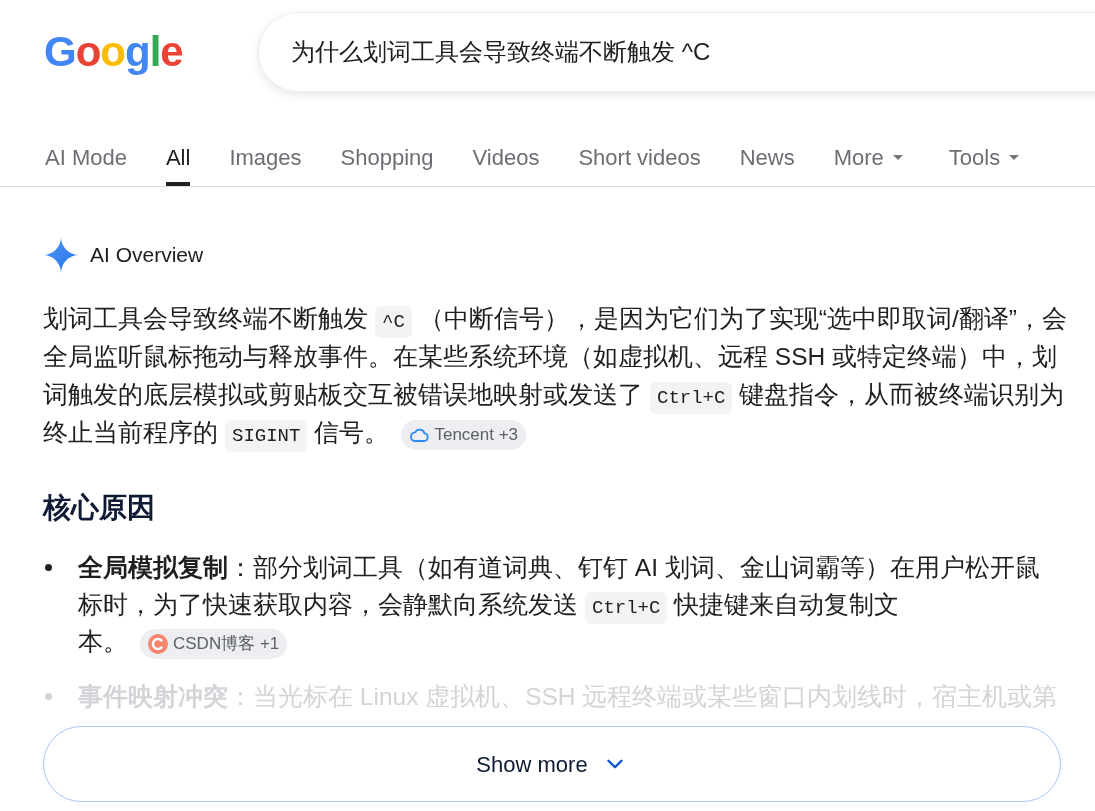 This screenshot has width=1095, height=811. What do you see at coordinates (266, 436) in the screenshot?
I see `inline-code: SIGINT` at bounding box center [266, 436].